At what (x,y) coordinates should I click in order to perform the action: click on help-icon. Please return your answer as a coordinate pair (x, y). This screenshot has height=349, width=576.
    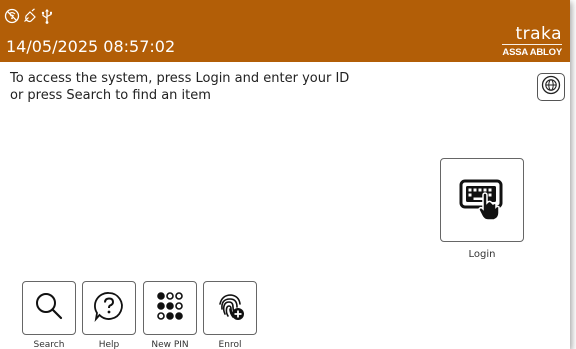
    Looking at the image, I should click on (109, 308).